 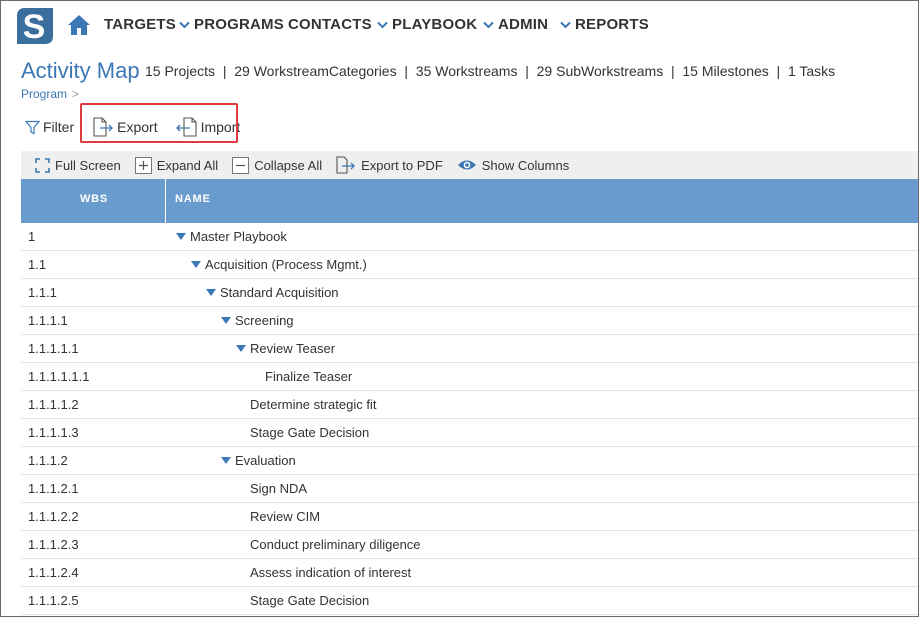 I want to click on column-header-name: NAME, so click(x=188, y=201).